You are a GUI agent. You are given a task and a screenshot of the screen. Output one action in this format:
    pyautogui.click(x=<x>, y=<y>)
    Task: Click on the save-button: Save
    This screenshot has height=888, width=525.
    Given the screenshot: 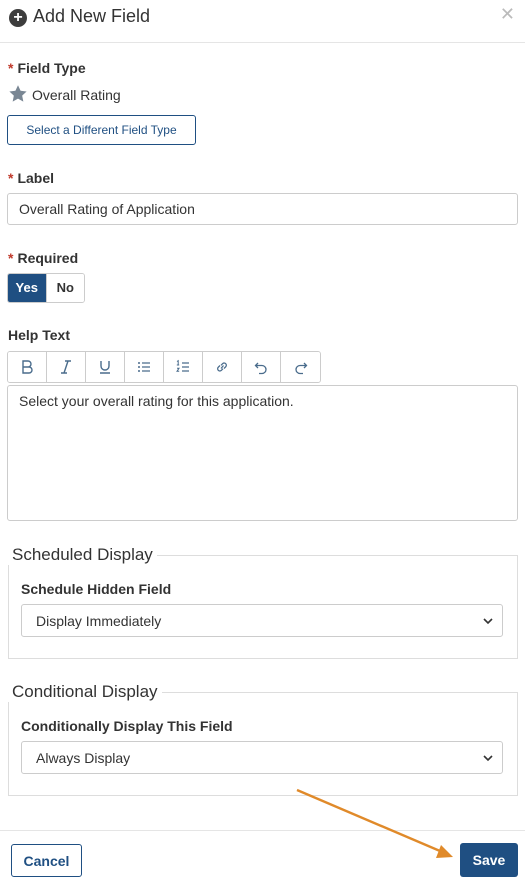 What is the action you would take?
    pyautogui.click(x=489, y=860)
    